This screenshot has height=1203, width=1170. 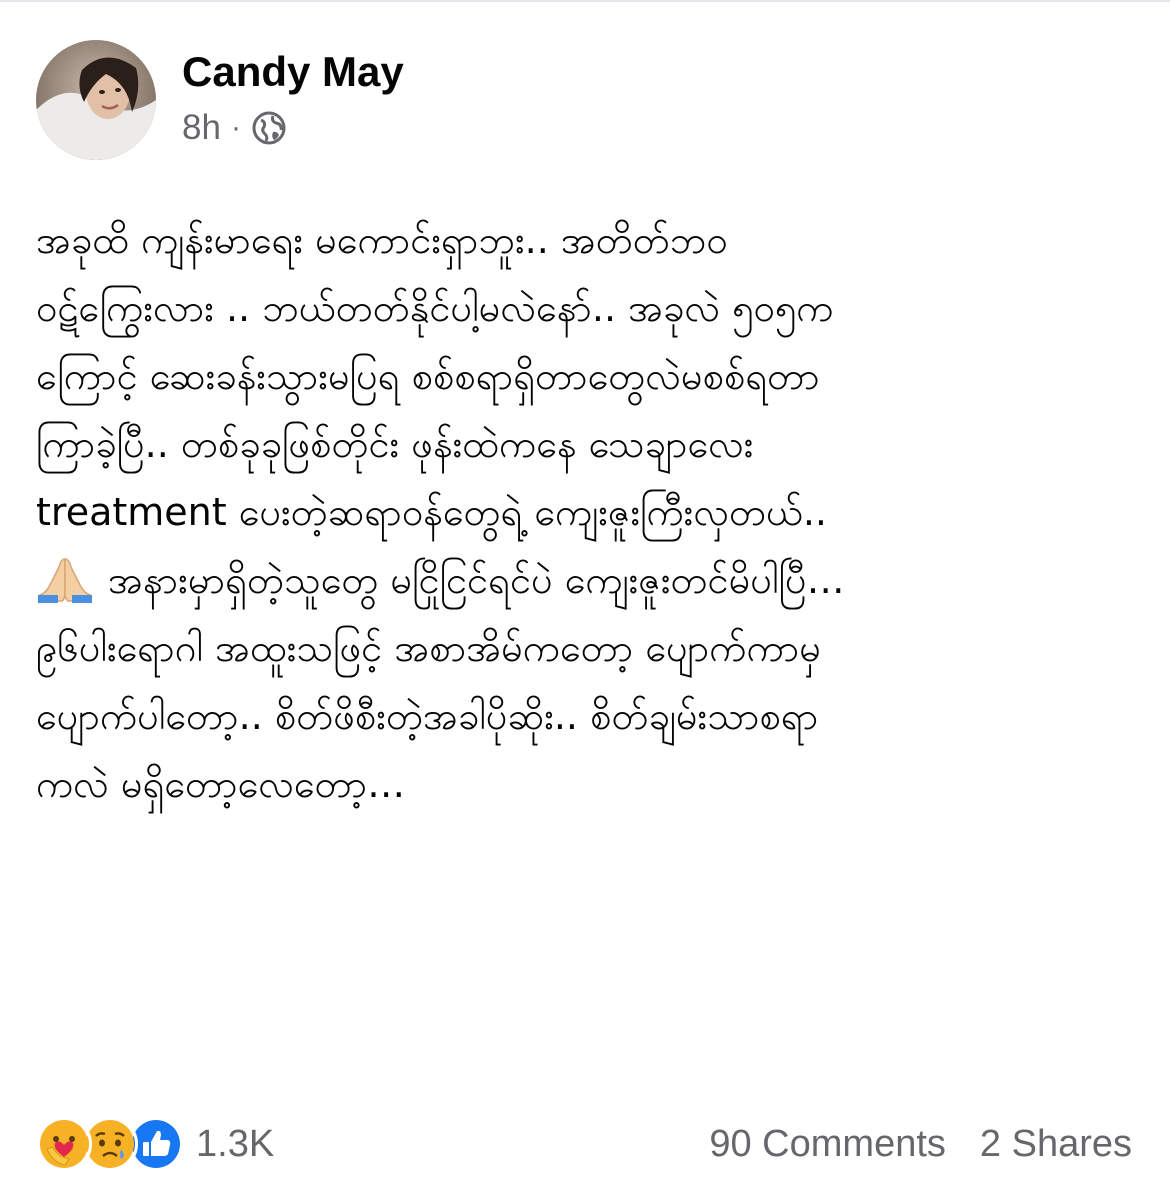 What do you see at coordinates (201, 128) in the screenshot?
I see `timestamp: 8h` at bounding box center [201, 128].